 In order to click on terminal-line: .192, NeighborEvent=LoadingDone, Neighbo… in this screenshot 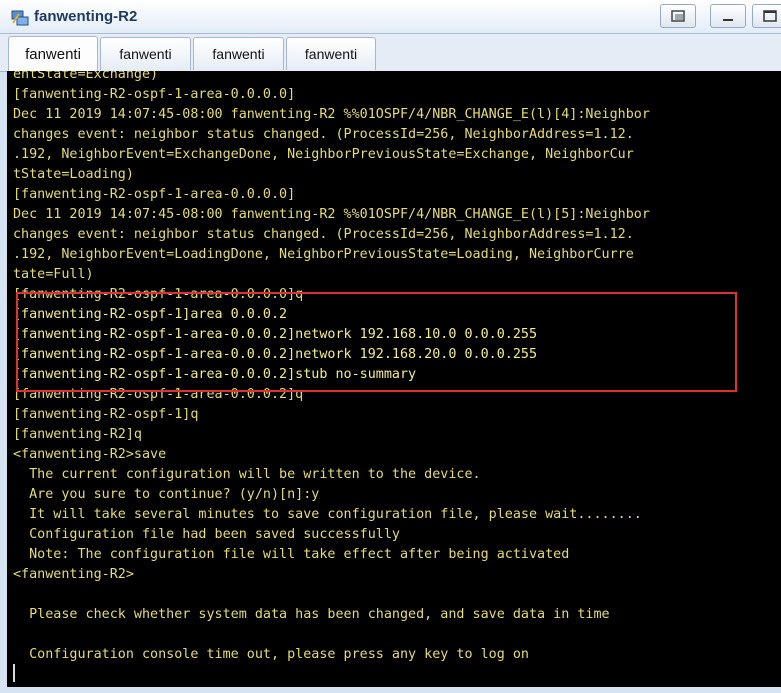, I will do `click(323, 254)`.